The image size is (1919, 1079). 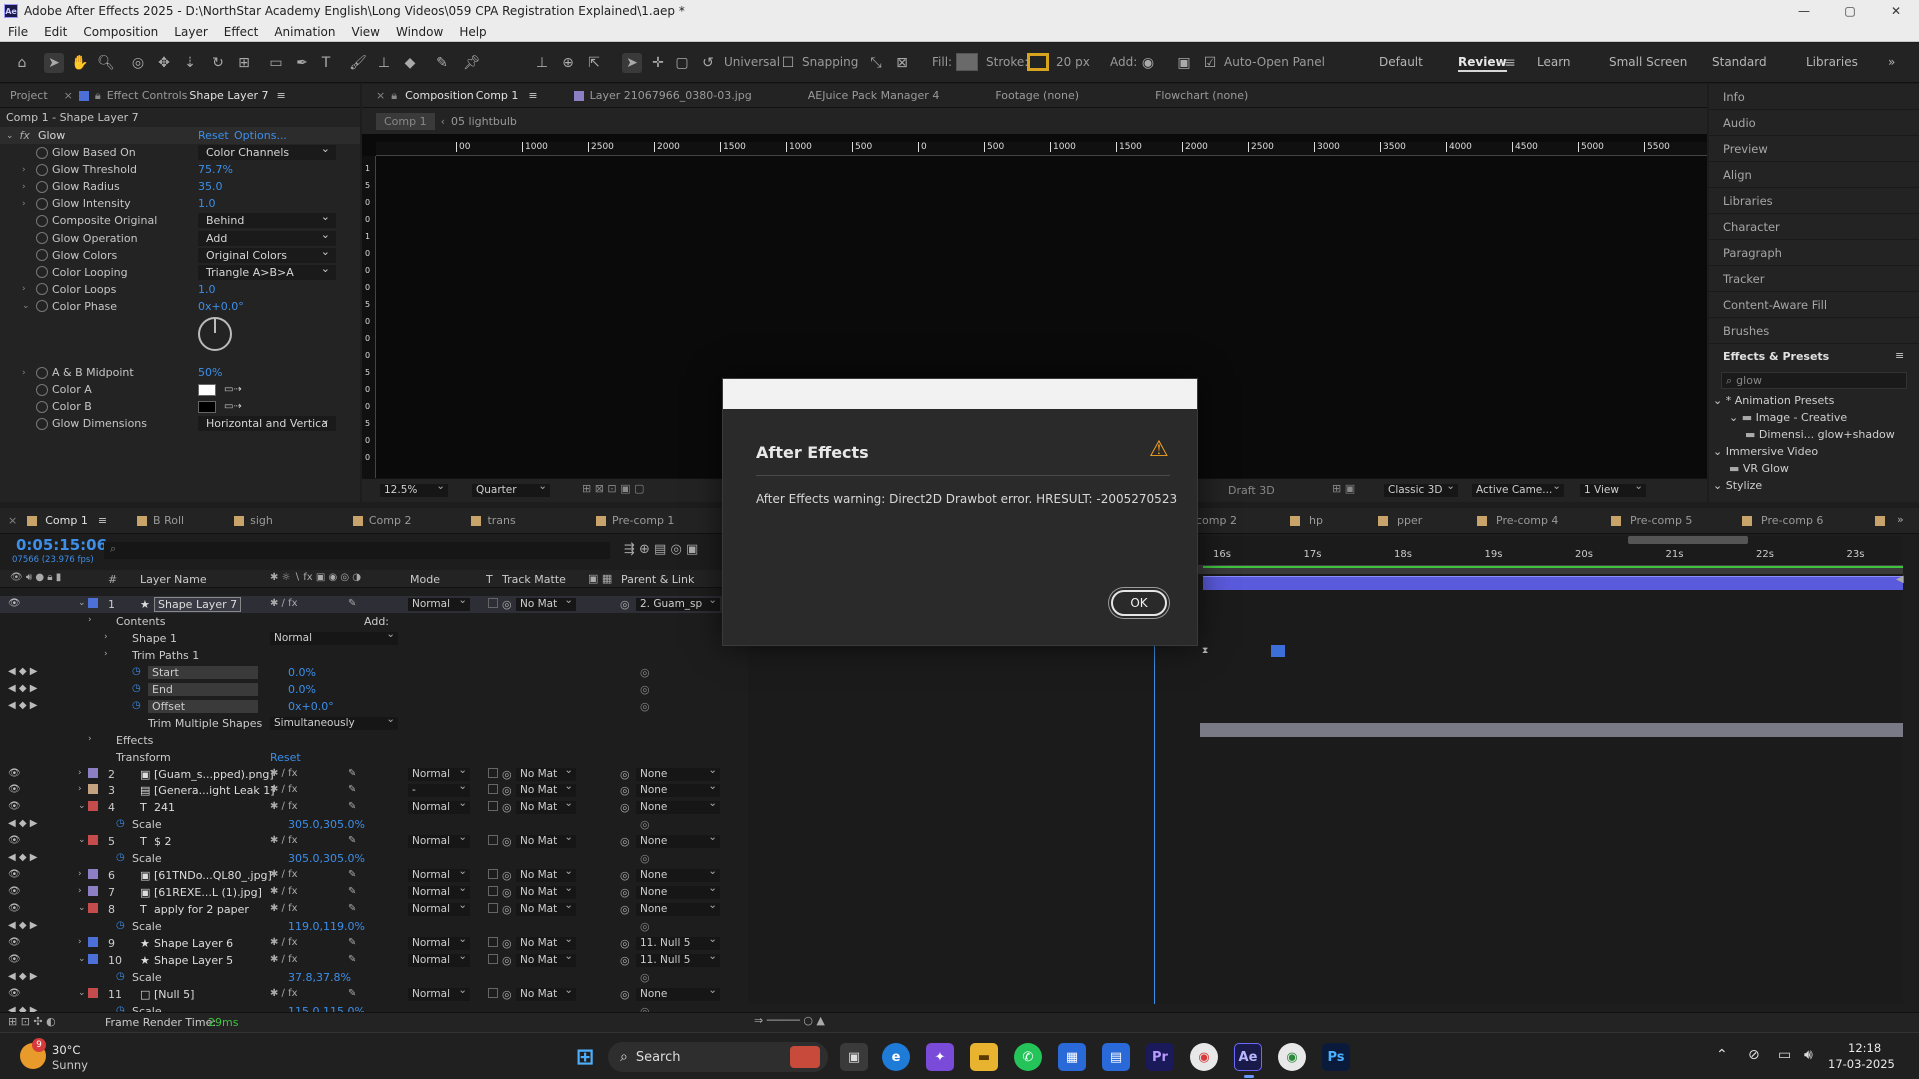 What do you see at coordinates (18, 32) in the screenshot?
I see `menu-file: File` at bounding box center [18, 32].